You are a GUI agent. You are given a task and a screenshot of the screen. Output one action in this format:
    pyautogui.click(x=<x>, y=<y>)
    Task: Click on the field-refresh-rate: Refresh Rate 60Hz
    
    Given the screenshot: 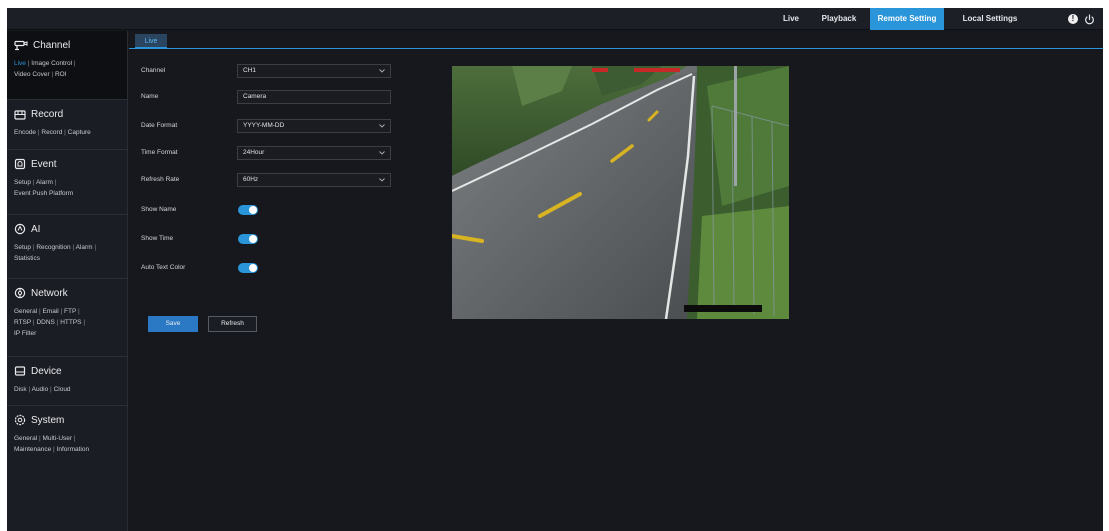 What is the action you would take?
    pyautogui.click(x=266, y=181)
    